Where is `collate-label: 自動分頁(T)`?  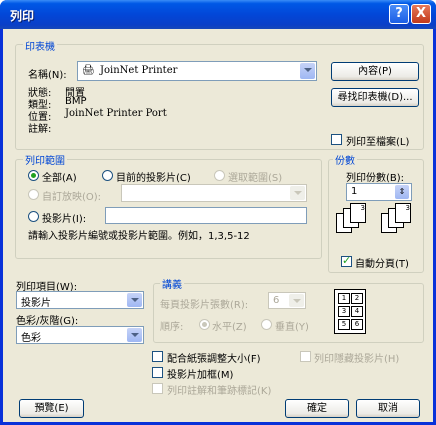
collate-label: 自動分頁(T) is located at coordinates (382, 262).